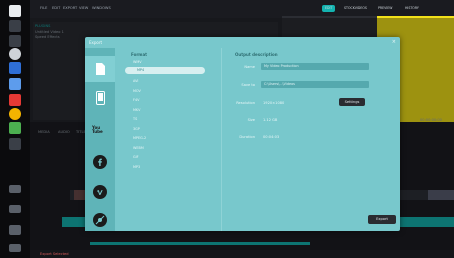  I want to click on resolution-value: 1920×1080, so click(274, 103).